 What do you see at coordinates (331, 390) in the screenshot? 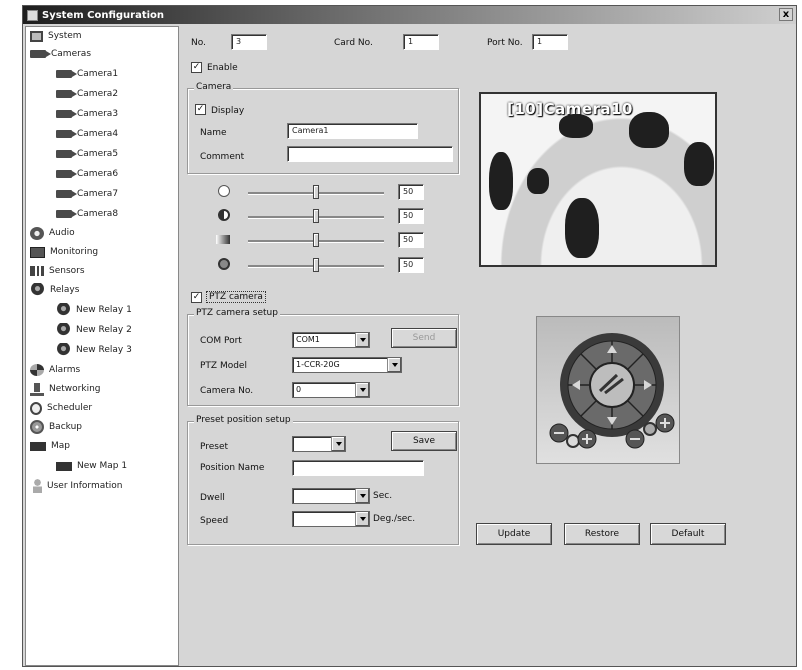
I see `camera-no-select: 0` at bounding box center [331, 390].